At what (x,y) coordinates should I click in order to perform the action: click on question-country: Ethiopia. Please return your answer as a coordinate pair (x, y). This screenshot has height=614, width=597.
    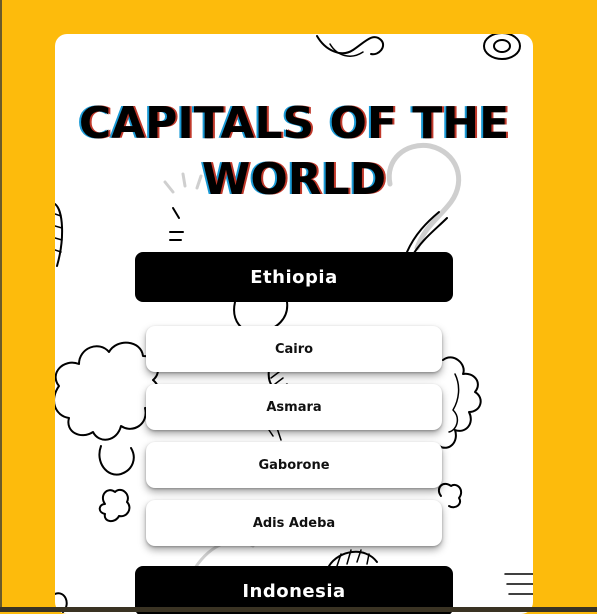
    Looking at the image, I should click on (294, 277).